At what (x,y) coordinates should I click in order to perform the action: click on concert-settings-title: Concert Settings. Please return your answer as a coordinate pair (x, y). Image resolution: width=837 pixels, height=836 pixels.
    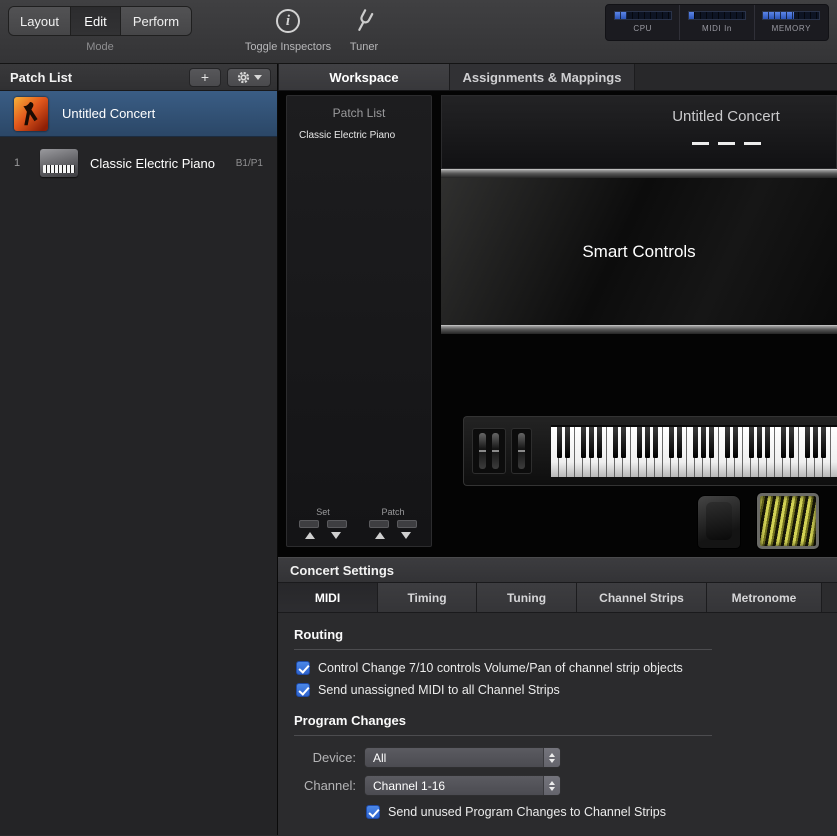
    Looking at the image, I should click on (342, 570).